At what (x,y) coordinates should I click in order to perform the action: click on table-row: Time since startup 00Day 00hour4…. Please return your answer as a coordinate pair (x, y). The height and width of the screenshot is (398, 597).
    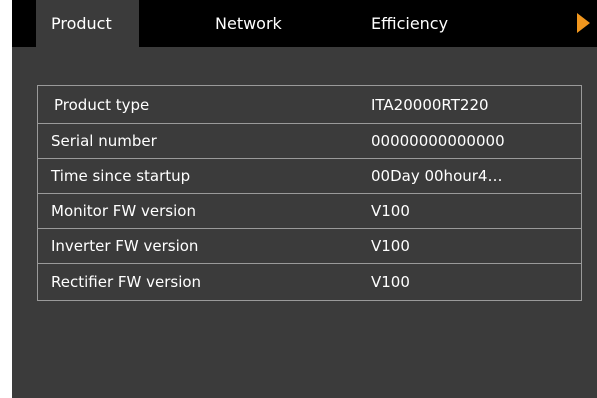
    Looking at the image, I should click on (309, 176).